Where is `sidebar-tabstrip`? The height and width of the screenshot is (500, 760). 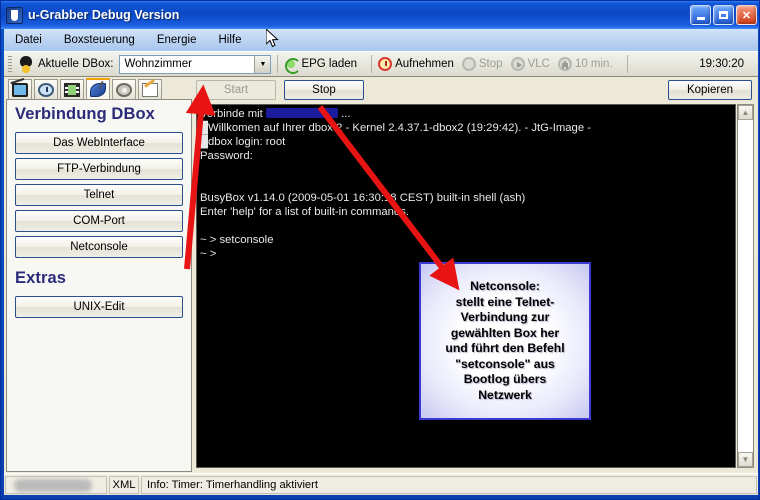 sidebar-tabstrip is located at coordinates (99, 89).